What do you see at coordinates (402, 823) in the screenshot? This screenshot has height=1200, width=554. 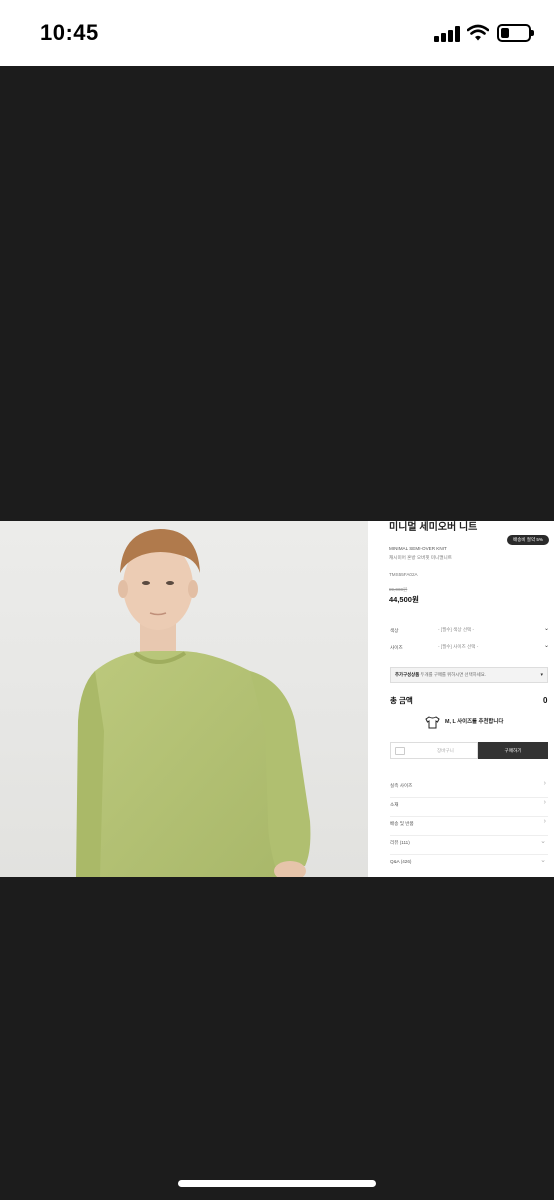 I see `accordion-label: 배송 및 반품` at bounding box center [402, 823].